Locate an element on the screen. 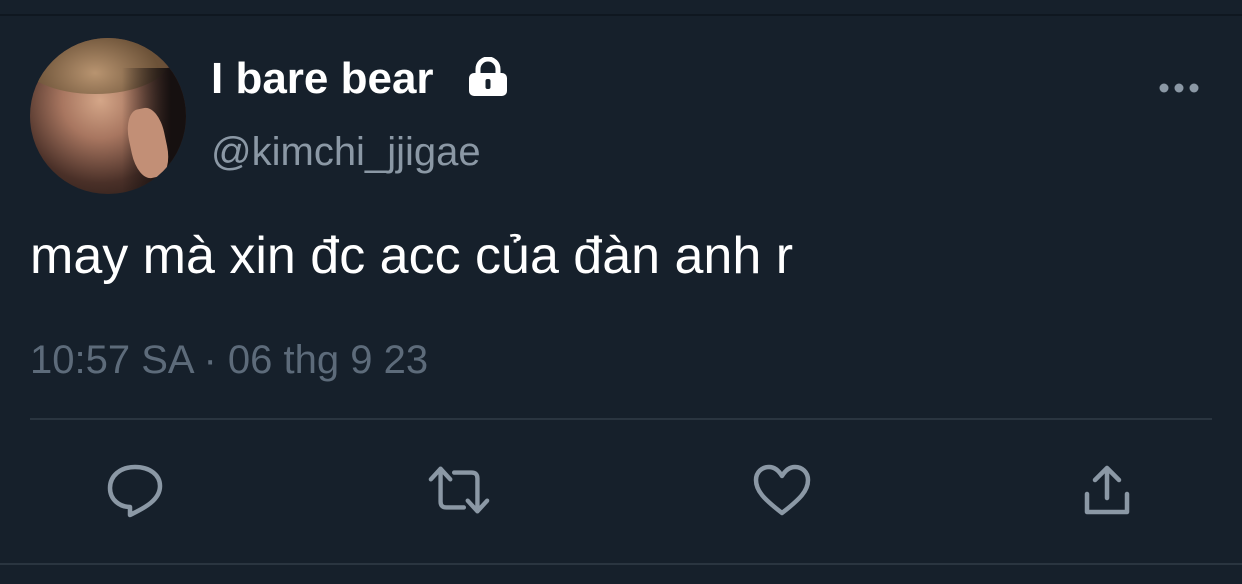 Image resolution: width=1242 pixels, height=584 pixels. retweet-icon is located at coordinates (459, 490).